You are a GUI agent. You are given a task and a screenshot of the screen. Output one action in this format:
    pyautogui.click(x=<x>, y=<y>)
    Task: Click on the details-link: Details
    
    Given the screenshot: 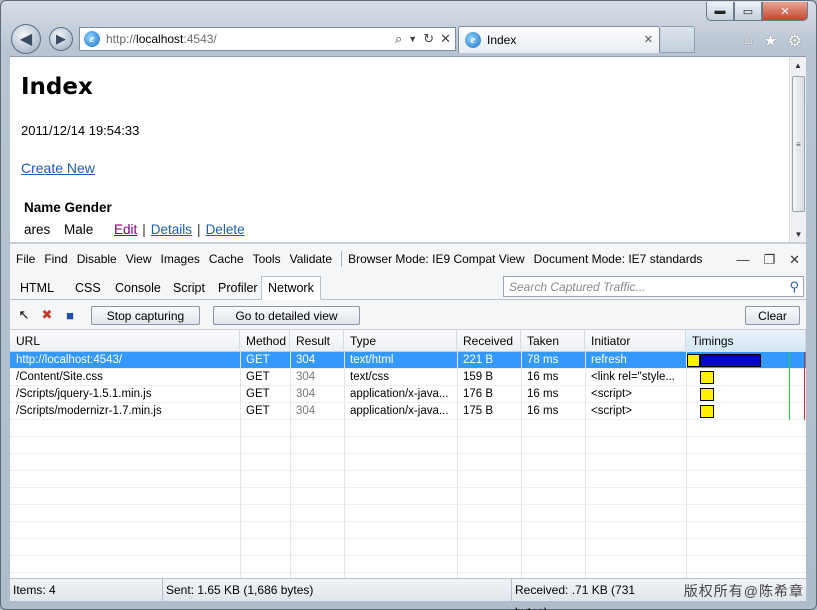 What is the action you would take?
    pyautogui.click(x=171, y=229)
    